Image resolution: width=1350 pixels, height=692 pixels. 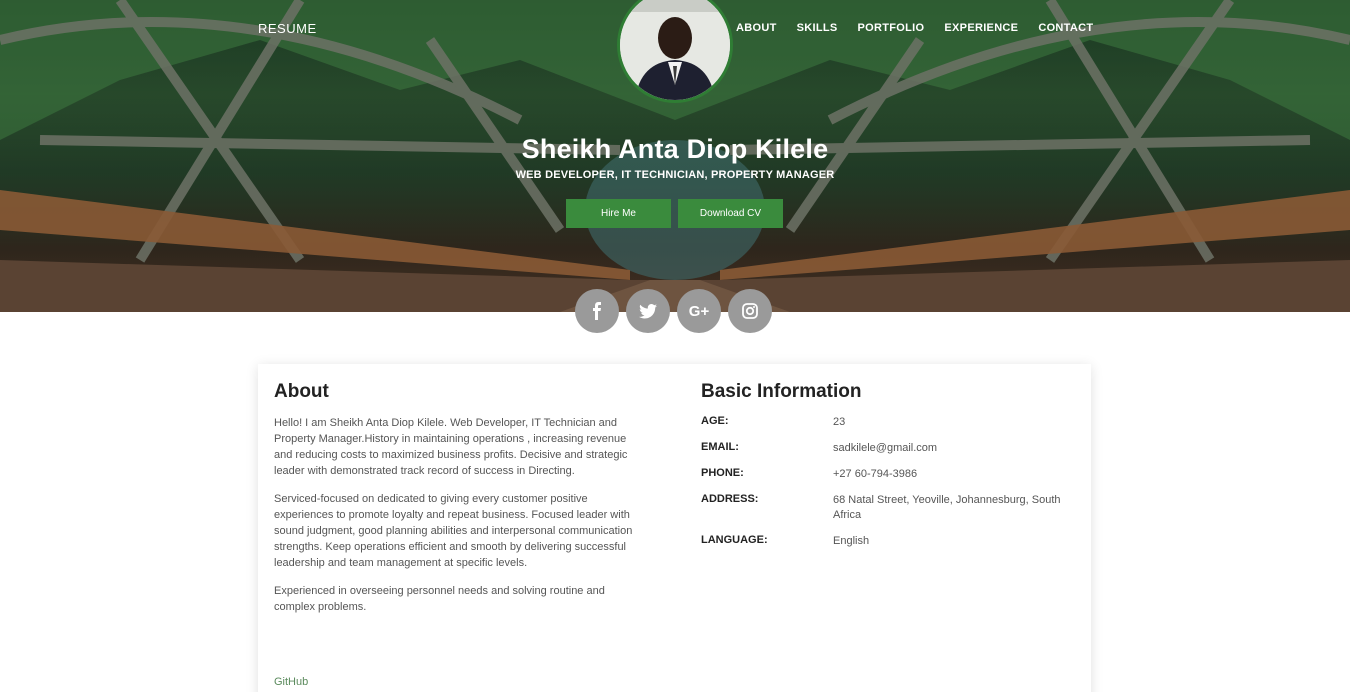 What do you see at coordinates (673, 311) in the screenshot?
I see `social-links: G+` at bounding box center [673, 311].